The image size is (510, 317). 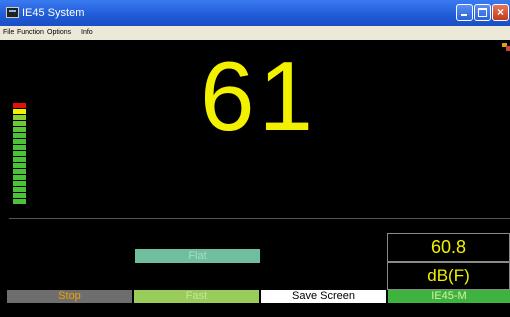 What do you see at coordinates (323, 296) in the screenshot?
I see `save-screen-button: Save Screen` at bounding box center [323, 296].